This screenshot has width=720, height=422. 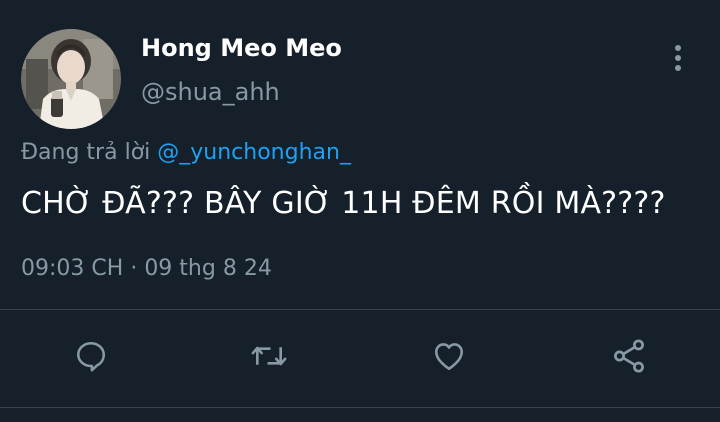 I want to click on tweet-time: 09:03 CH, so click(x=72, y=268).